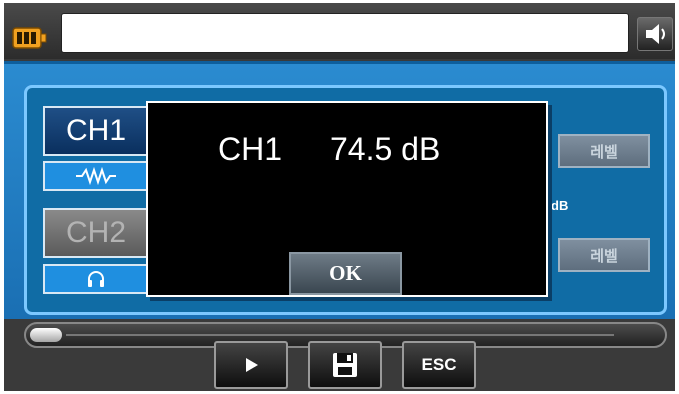 This screenshot has height=394, width=679. I want to click on save-button, so click(345, 365).